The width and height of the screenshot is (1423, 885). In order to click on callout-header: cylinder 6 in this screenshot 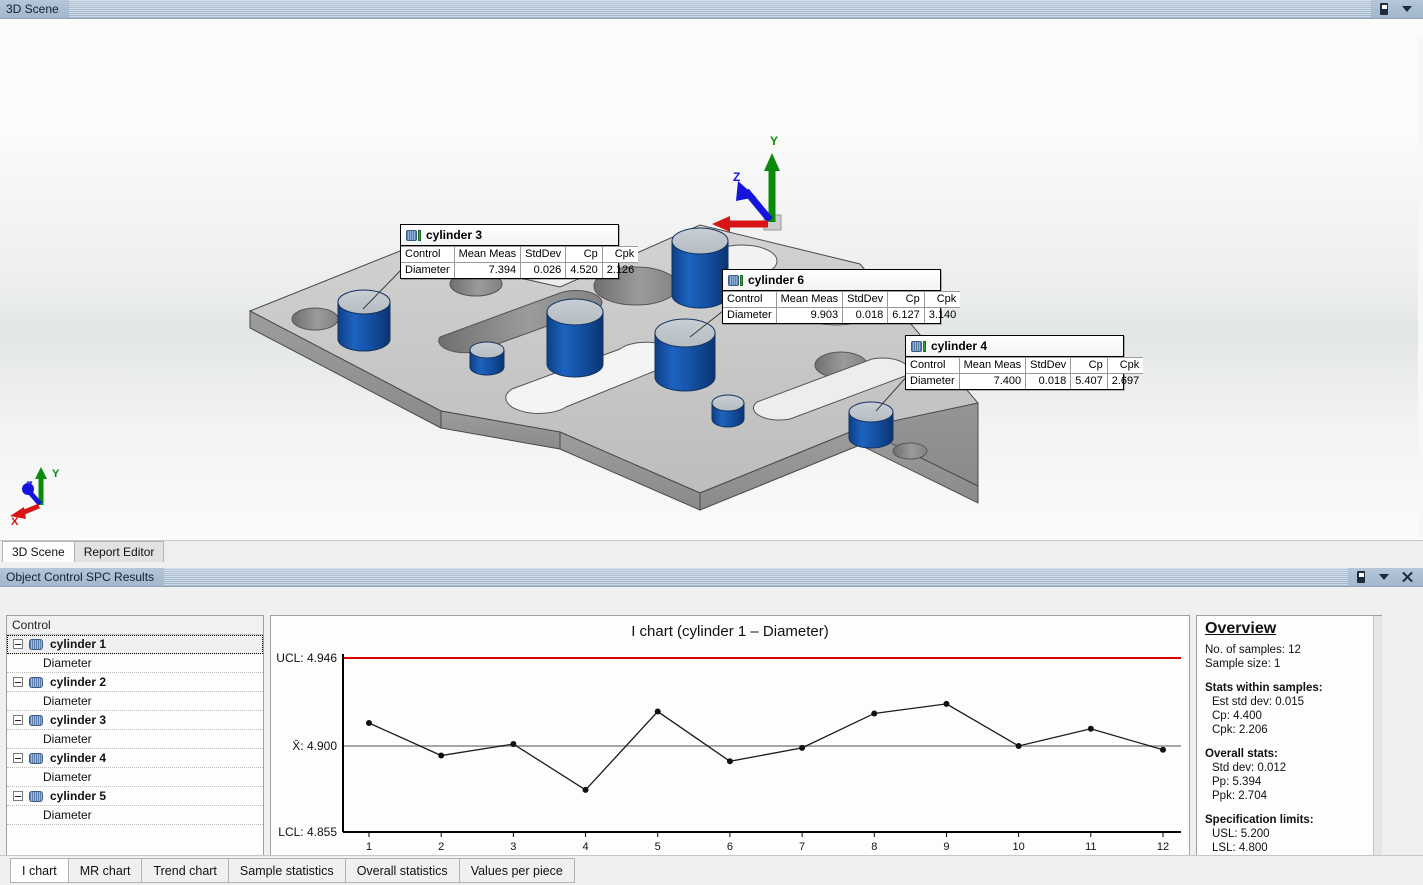, I will do `click(831, 280)`.